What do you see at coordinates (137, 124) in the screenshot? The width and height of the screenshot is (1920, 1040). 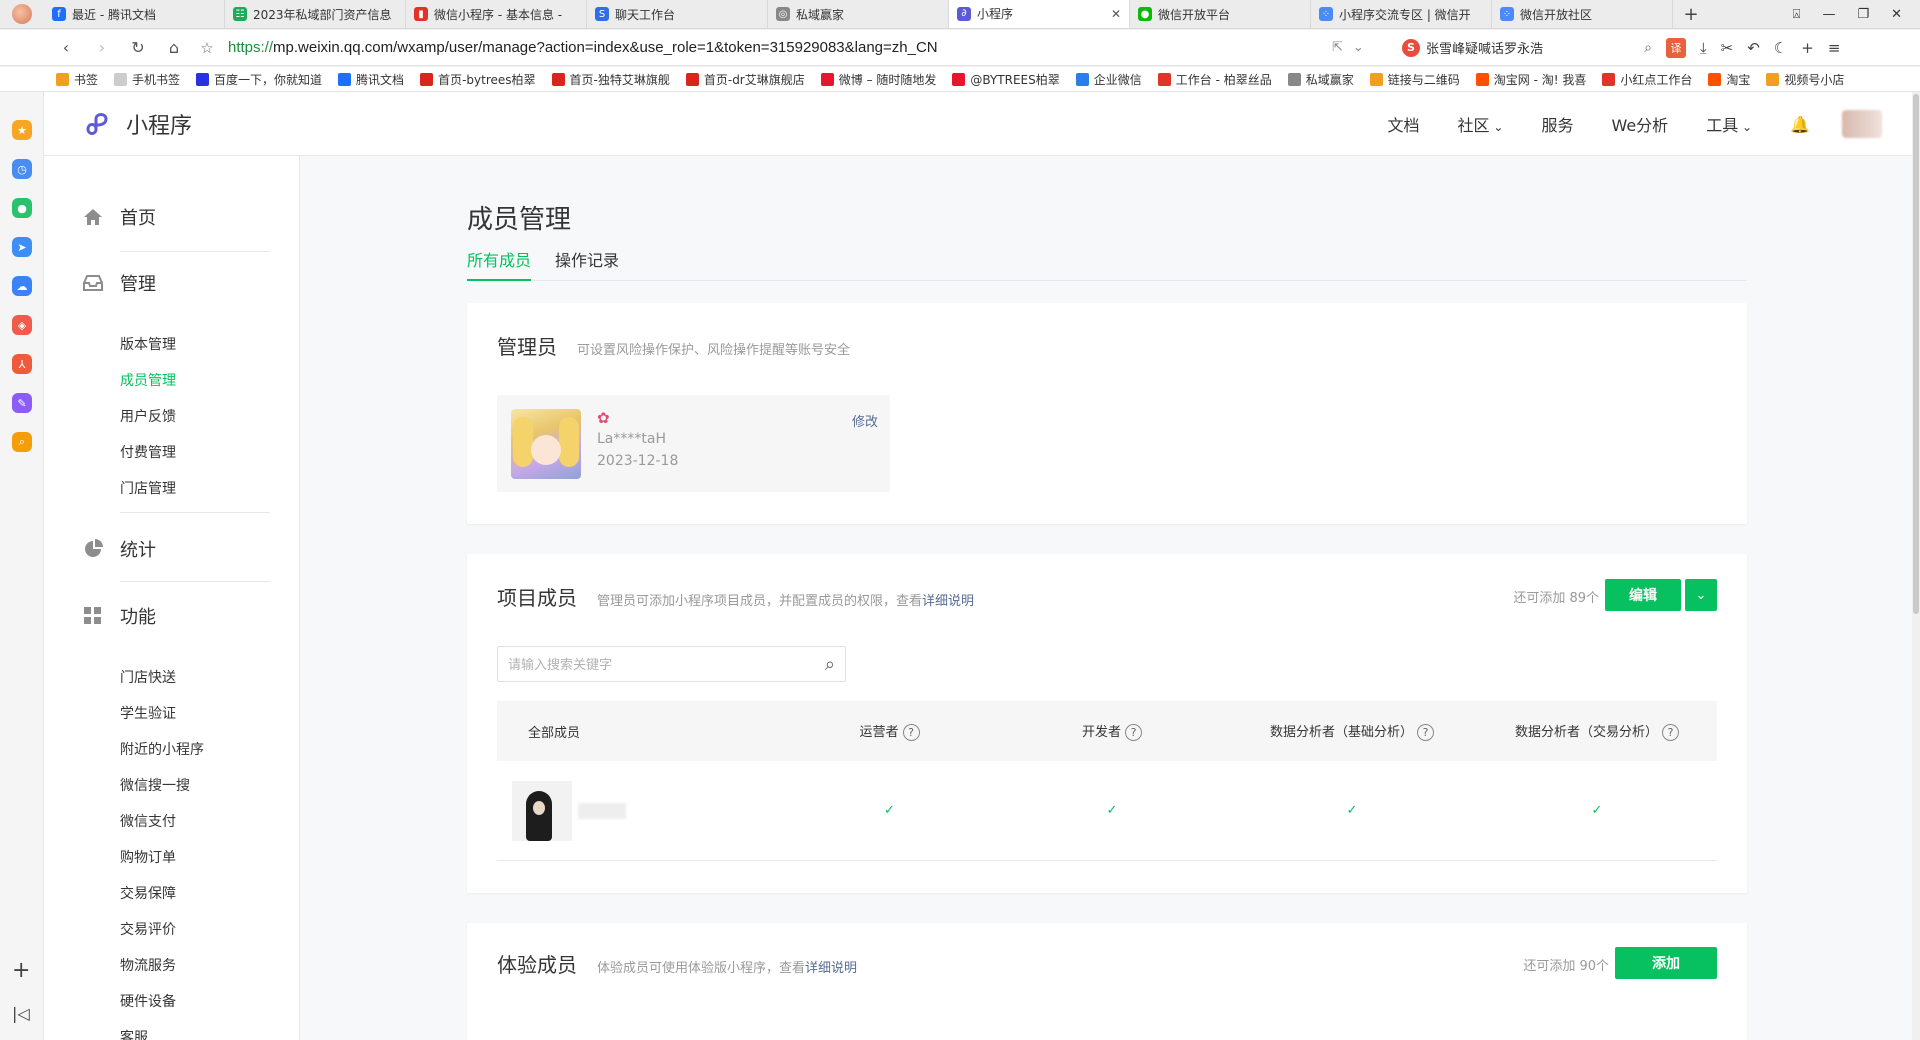 I see `mini-program-logo: 小程序` at bounding box center [137, 124].